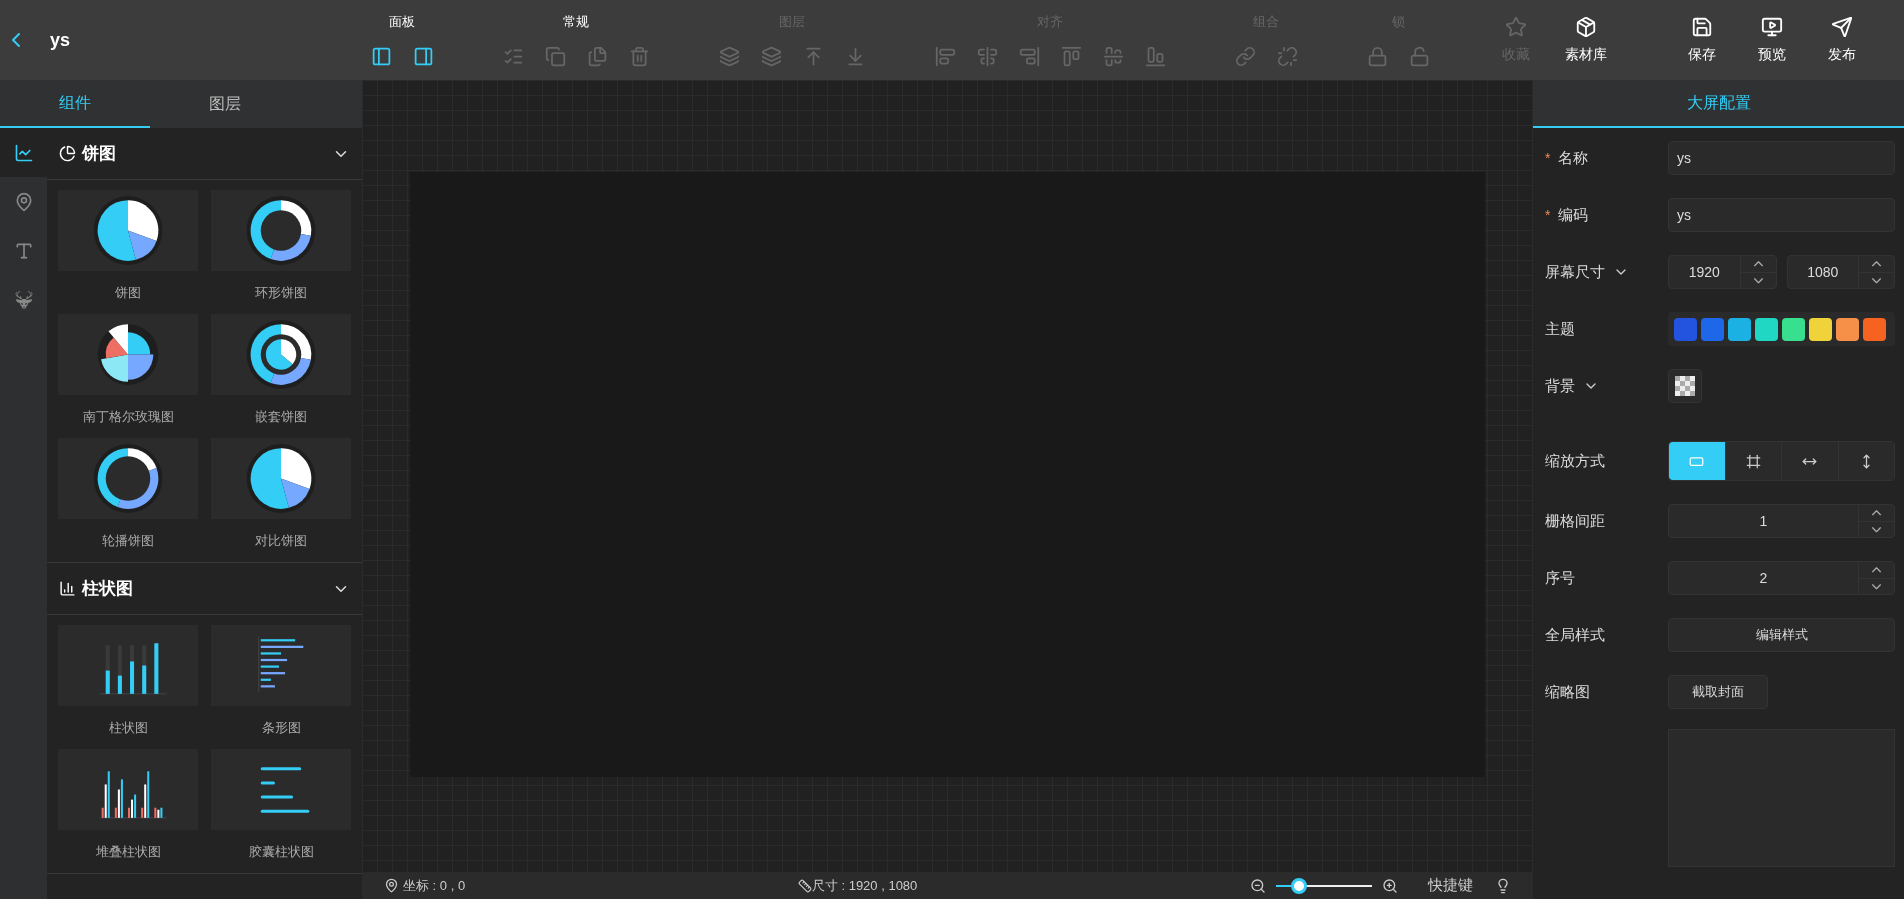 This screenshot has width=1904, height=899. Describe the element at coordinates (576, 22) in the screenshot. I see `toolbar-group-label: 常规` at that location.